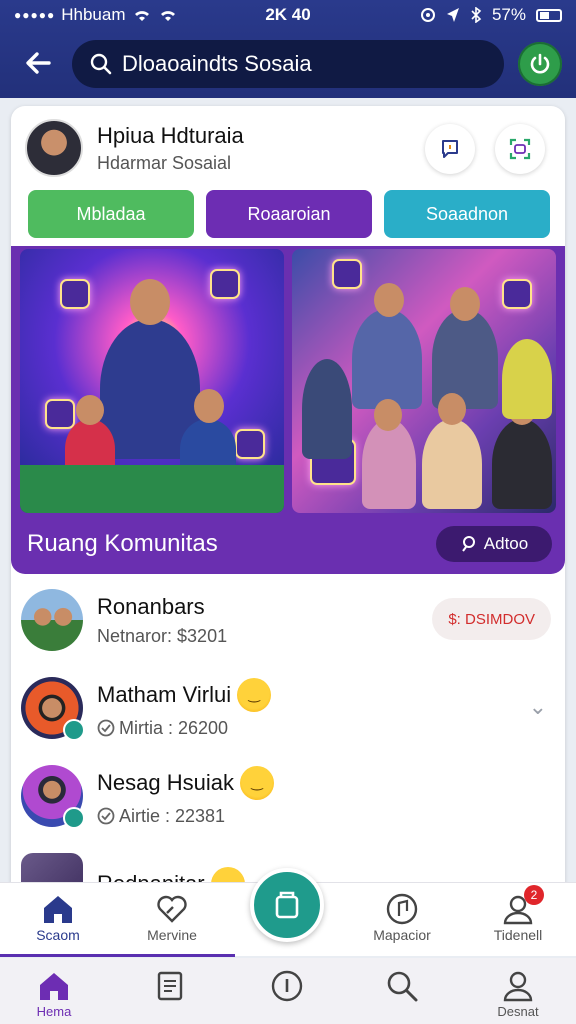 This screenshot has height=1024, width=576. I want to click on active-tab-indicator, so click(117, 955).